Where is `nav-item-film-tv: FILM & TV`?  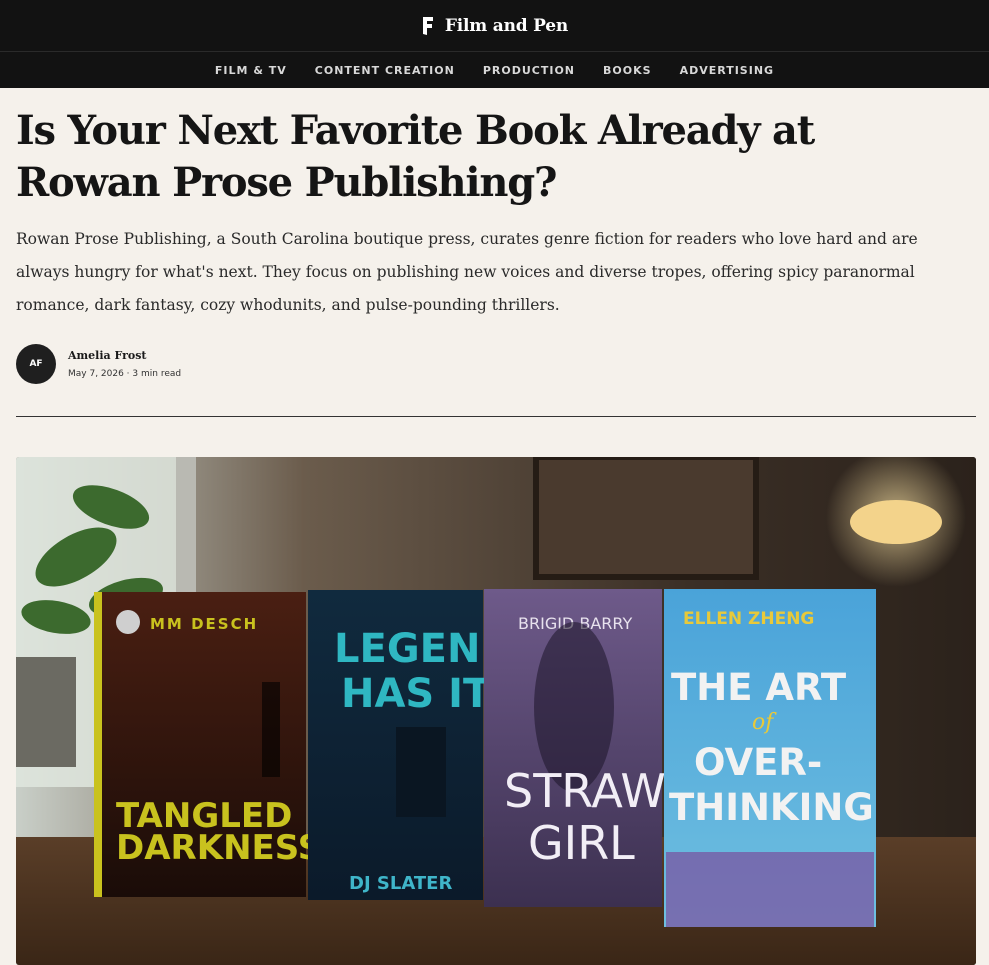
nav-item-film-tv: FILM & TV is located at coordinates (251, 70).